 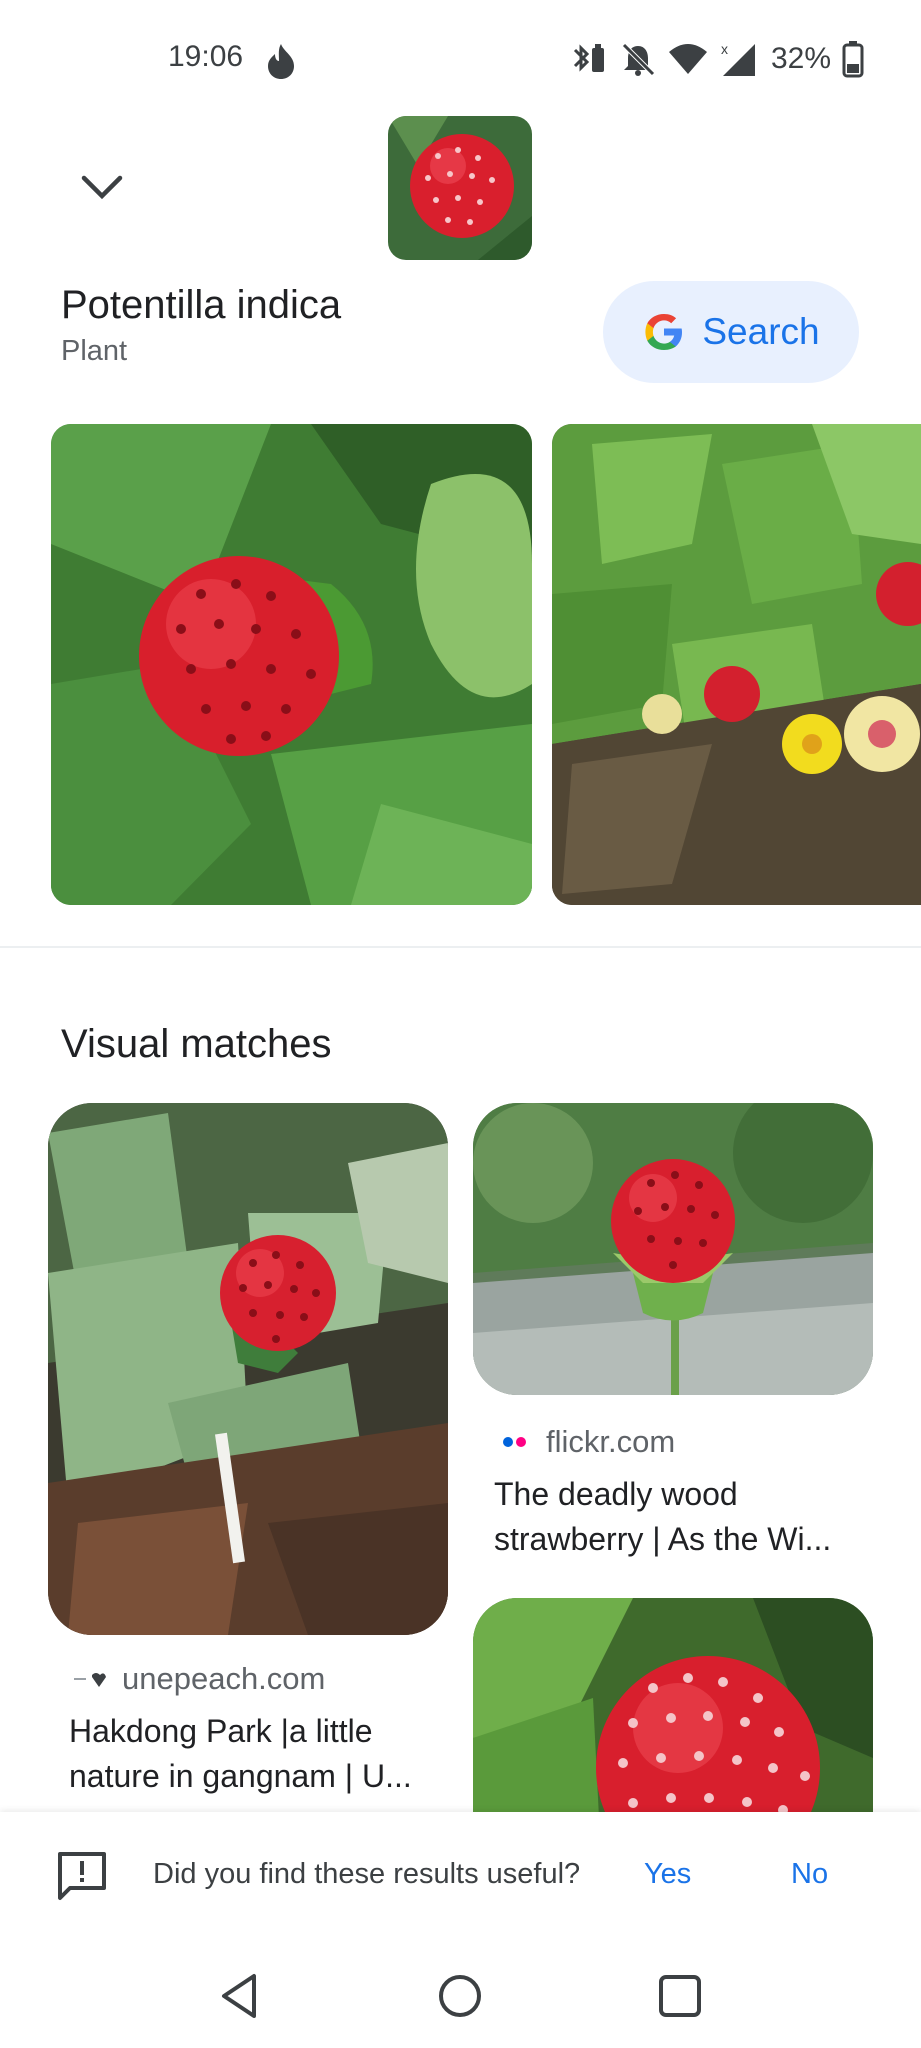 I want to click on back-nav-icon, so click(x=242, y=1996).